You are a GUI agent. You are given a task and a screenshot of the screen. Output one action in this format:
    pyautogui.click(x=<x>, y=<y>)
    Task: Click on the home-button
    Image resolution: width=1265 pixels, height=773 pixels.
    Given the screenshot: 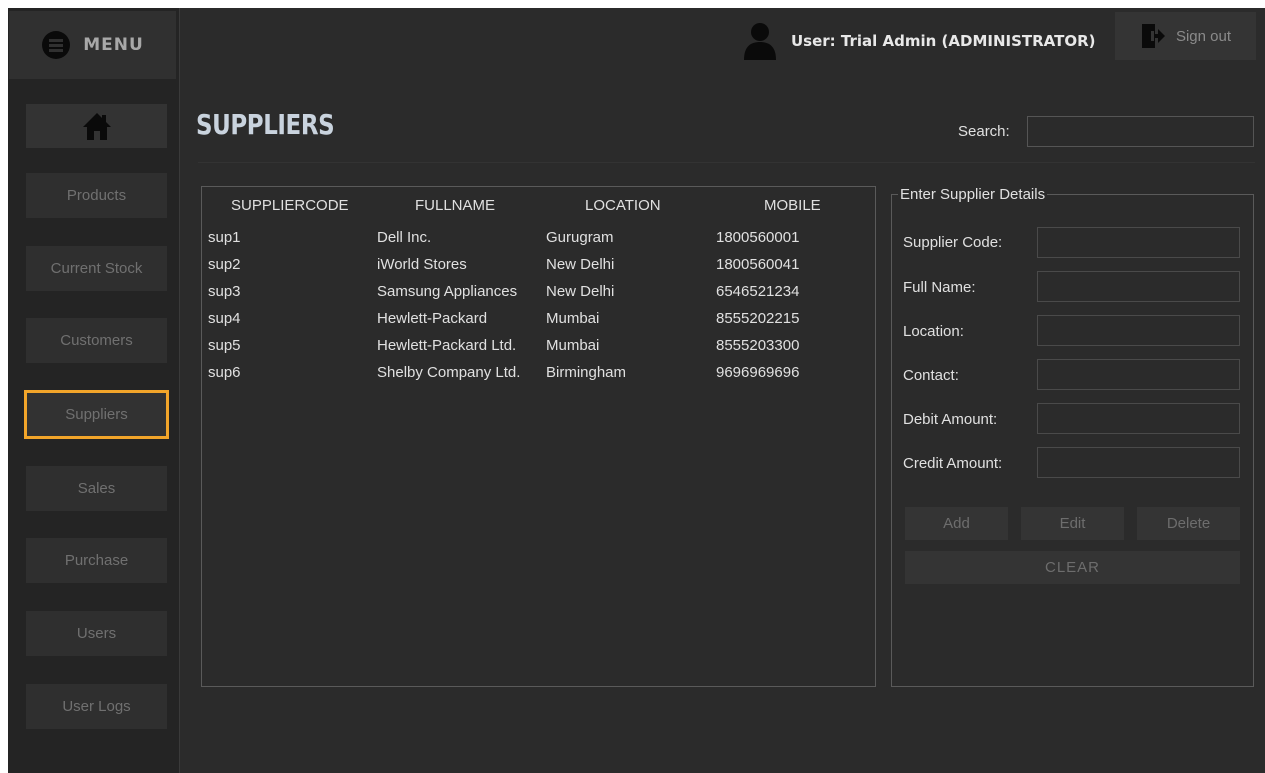 What is the action you would take?
    pyautogui.click(x=96, y=126)
    